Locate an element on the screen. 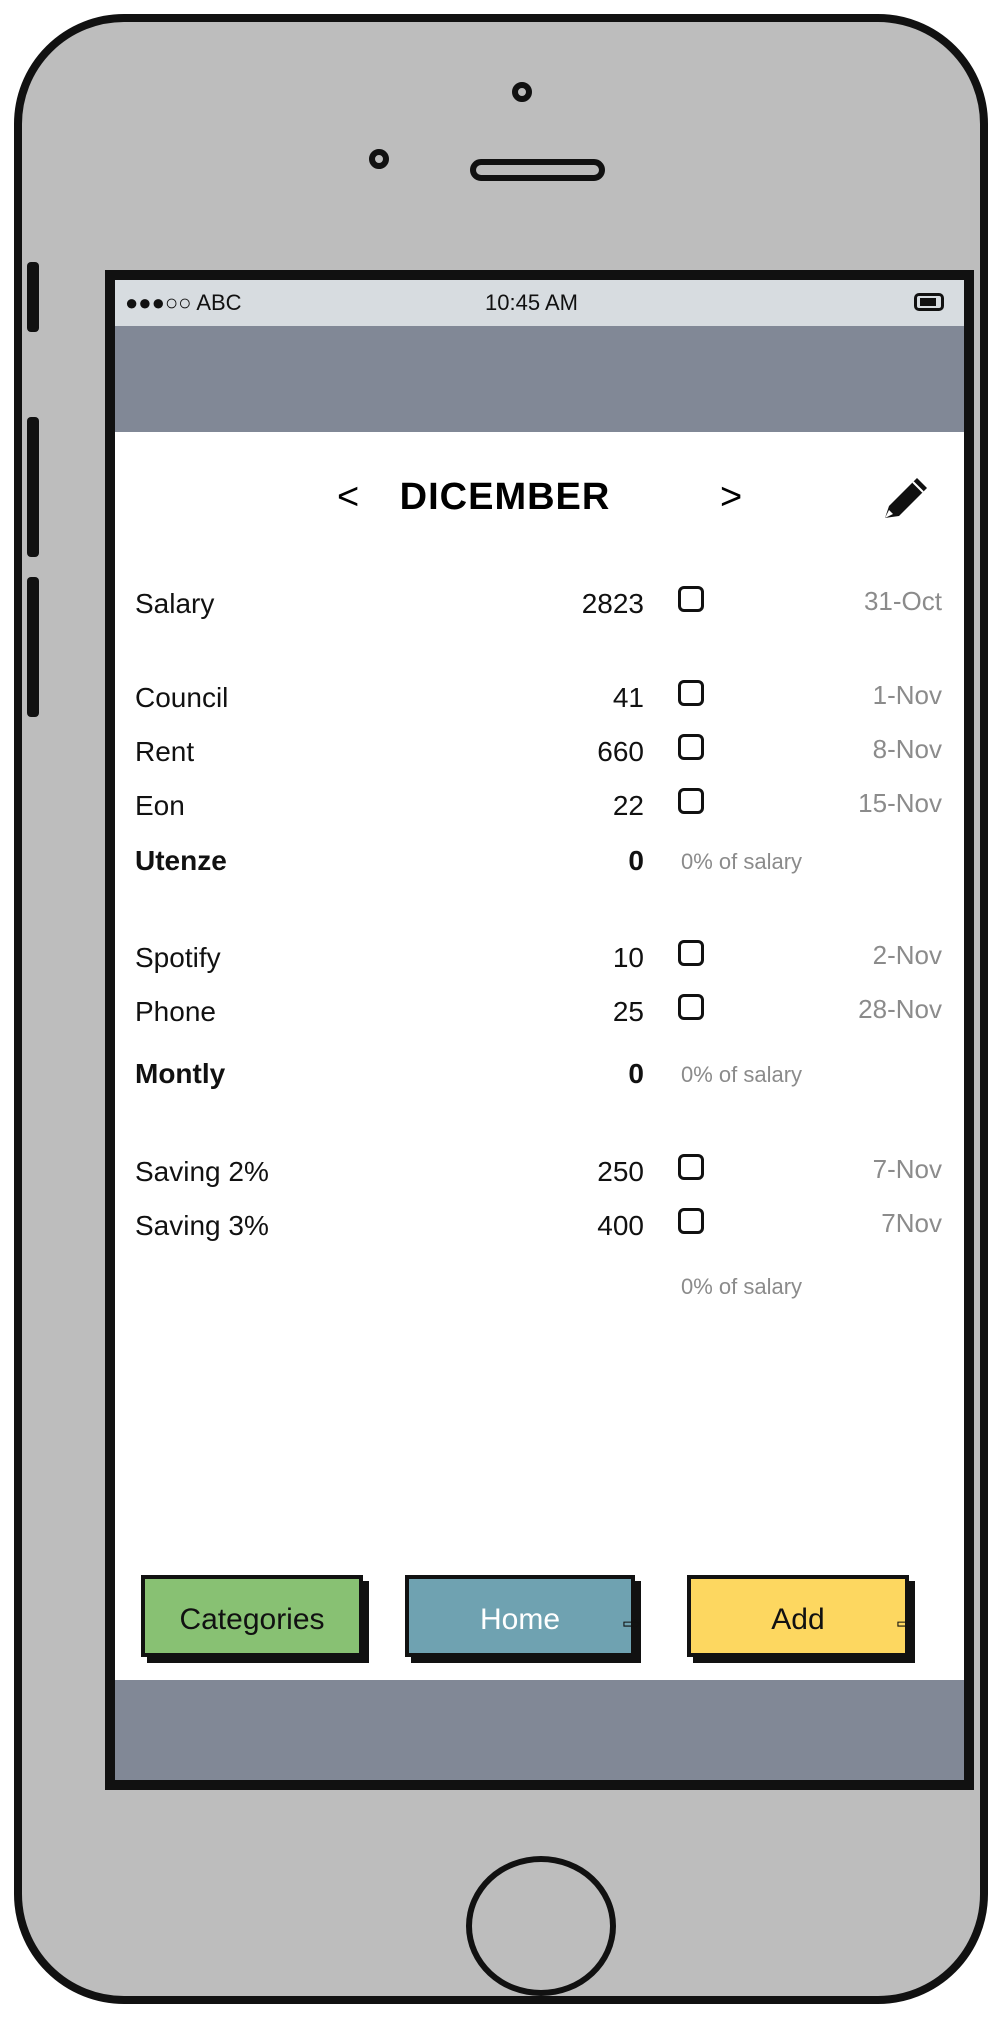 This screenshot has height=2018, width=1005. home-button: Home ⇨ is located at coordinates (523, 1616).